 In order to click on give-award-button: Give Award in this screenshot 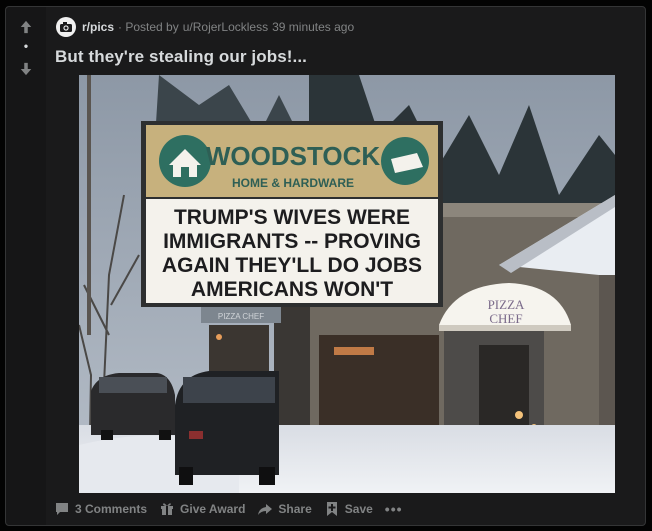, I will do `click(202, 509)`.